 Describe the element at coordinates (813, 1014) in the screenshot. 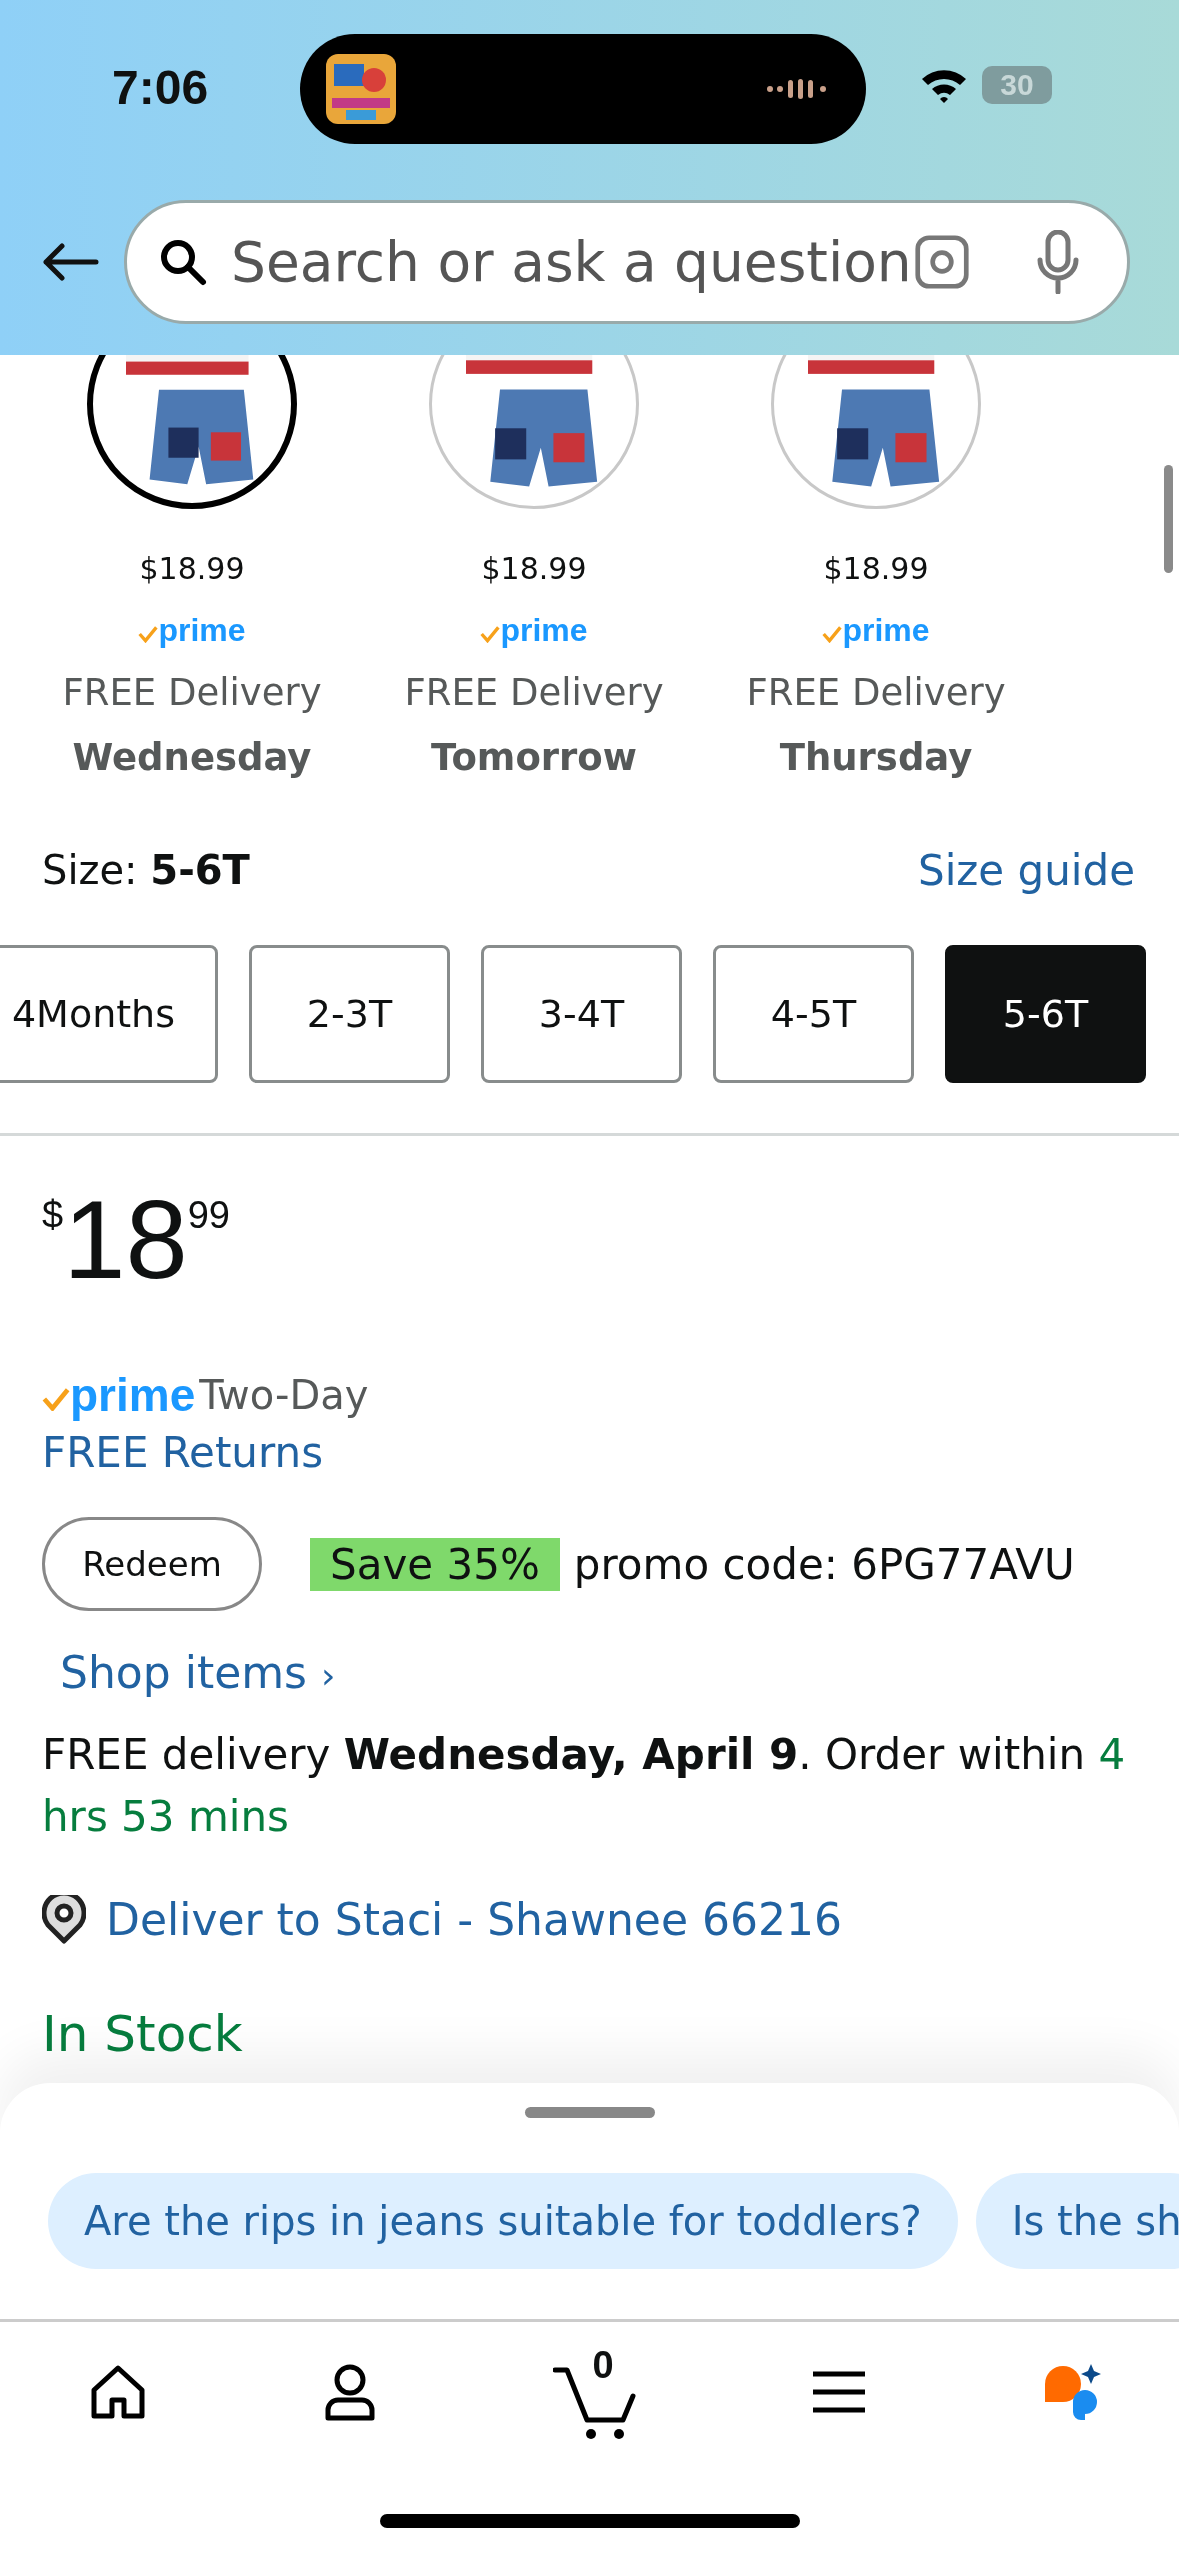

I see `size-option: 4-5T` at that location.